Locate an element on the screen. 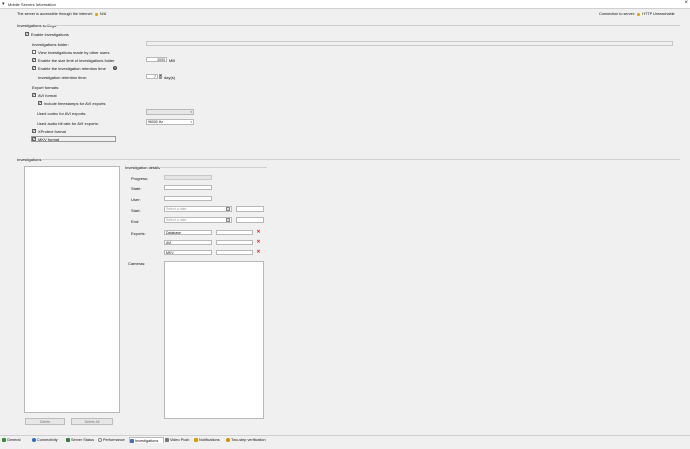  delete-all-button: Delete All is located at coordinates (92, 421).